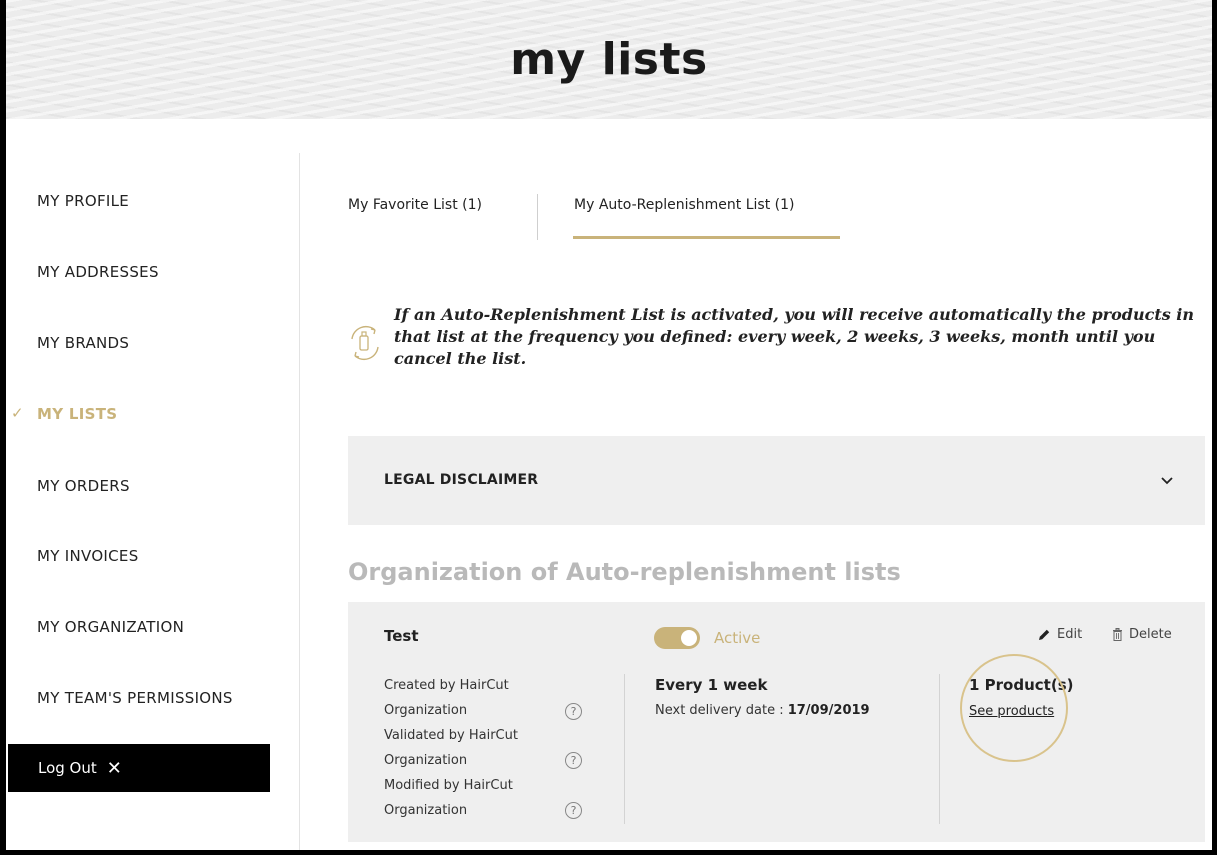 This screenshot has width=1217, height=855. Describe the element at coordinates (719, 710) in the screenshot. I see `next-delivery-label: Next delivery date :` at that location.